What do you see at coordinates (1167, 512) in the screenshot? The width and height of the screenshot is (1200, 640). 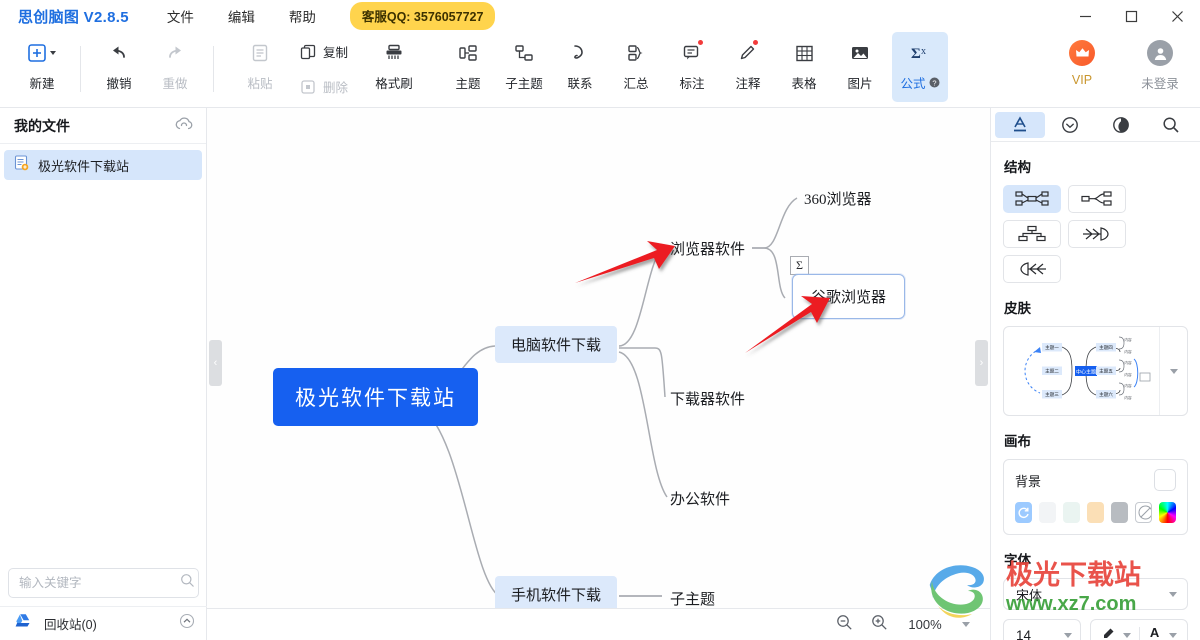 I see `swatch-color-picker` at bounding box center [1167, 512].